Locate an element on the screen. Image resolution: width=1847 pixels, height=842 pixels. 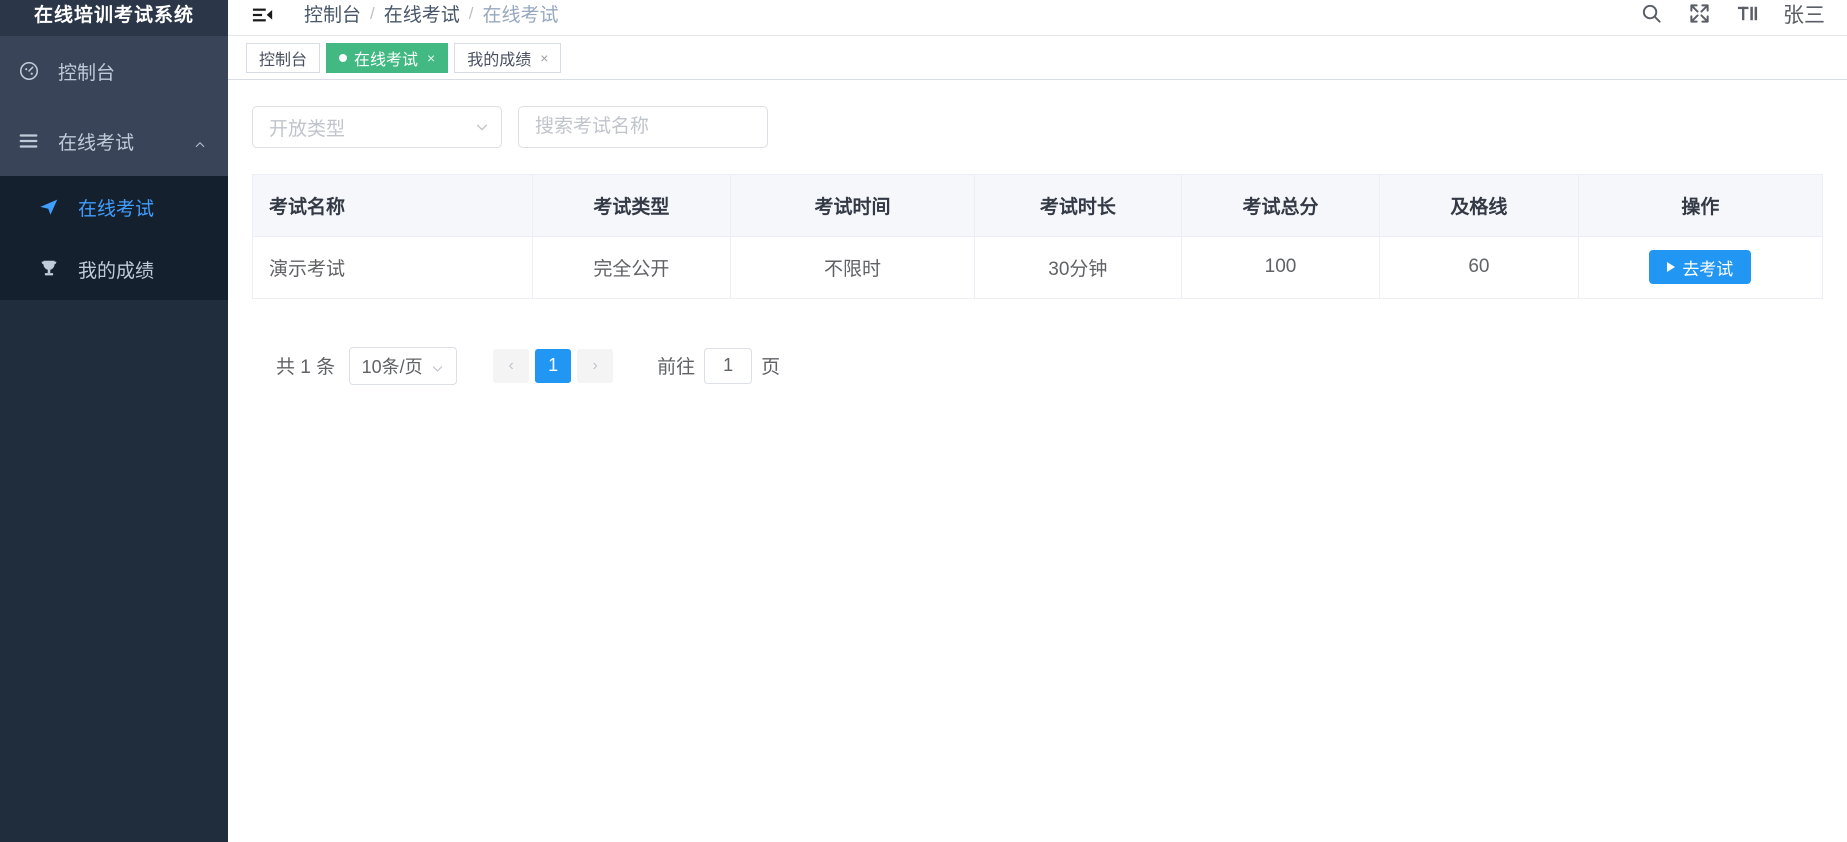
sidebar-logo-text: 在线培训考试系统 is located at coordinates (113, 15).